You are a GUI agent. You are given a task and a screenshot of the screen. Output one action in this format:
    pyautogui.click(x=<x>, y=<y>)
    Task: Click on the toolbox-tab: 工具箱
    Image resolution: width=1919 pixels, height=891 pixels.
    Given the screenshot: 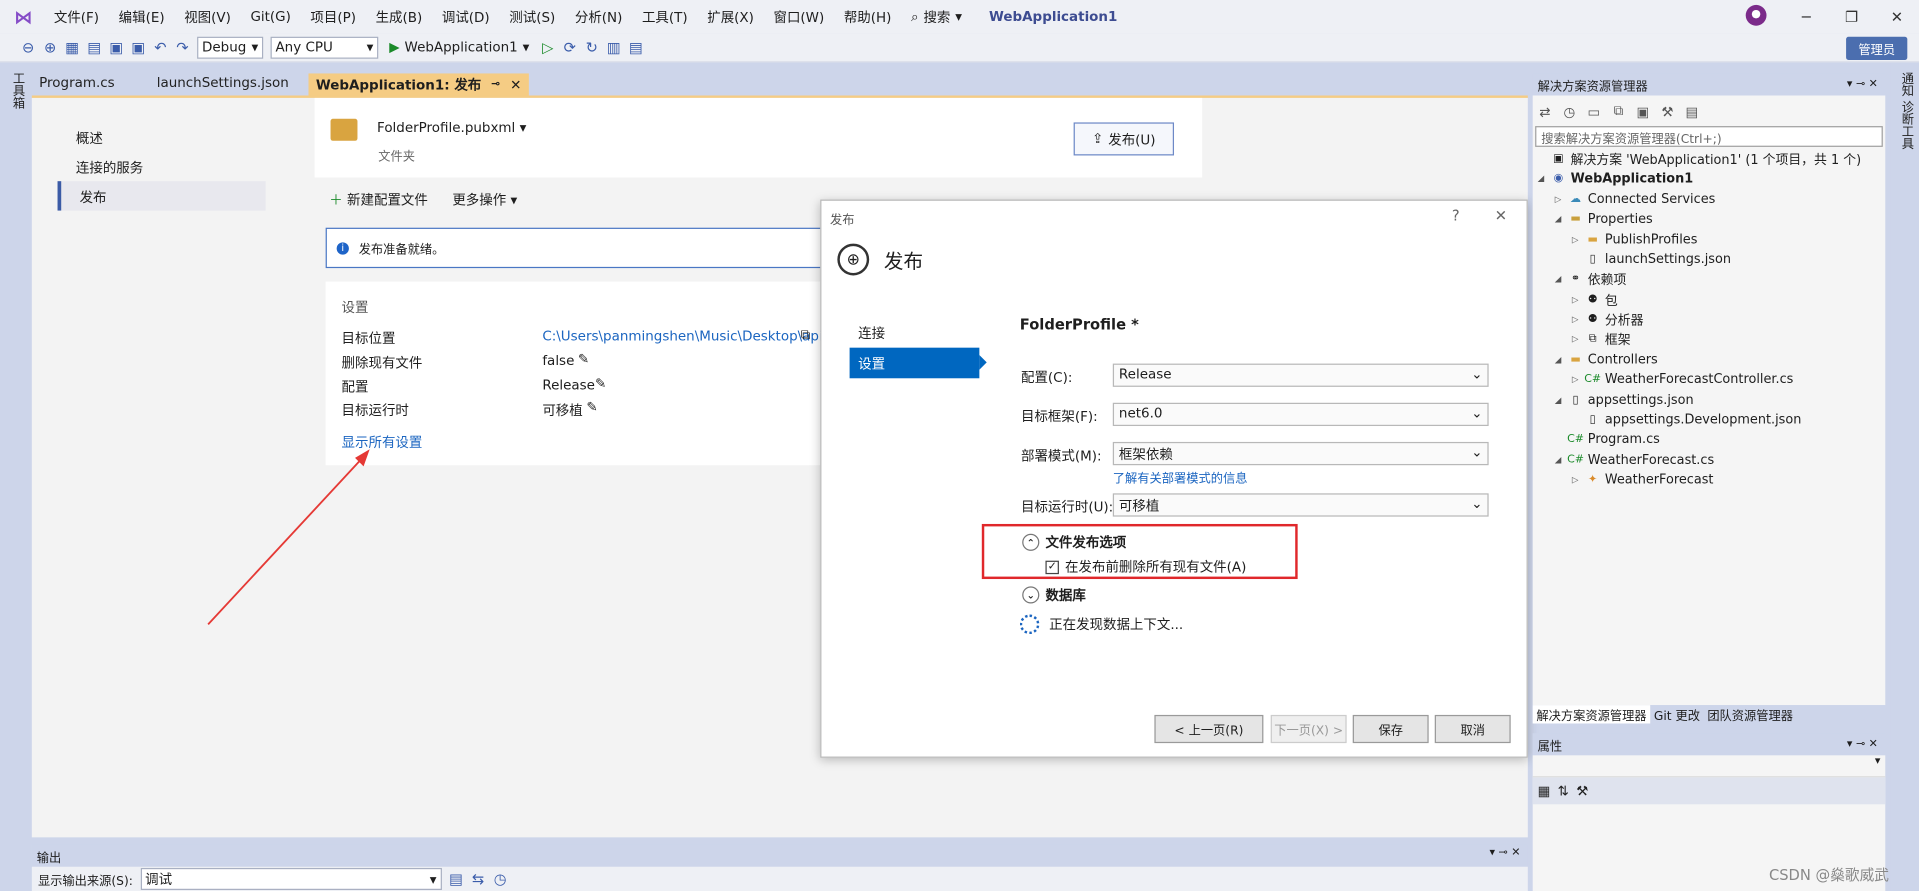 What is the action you would take?
    pyautogui.click(x=16, y=90)
    